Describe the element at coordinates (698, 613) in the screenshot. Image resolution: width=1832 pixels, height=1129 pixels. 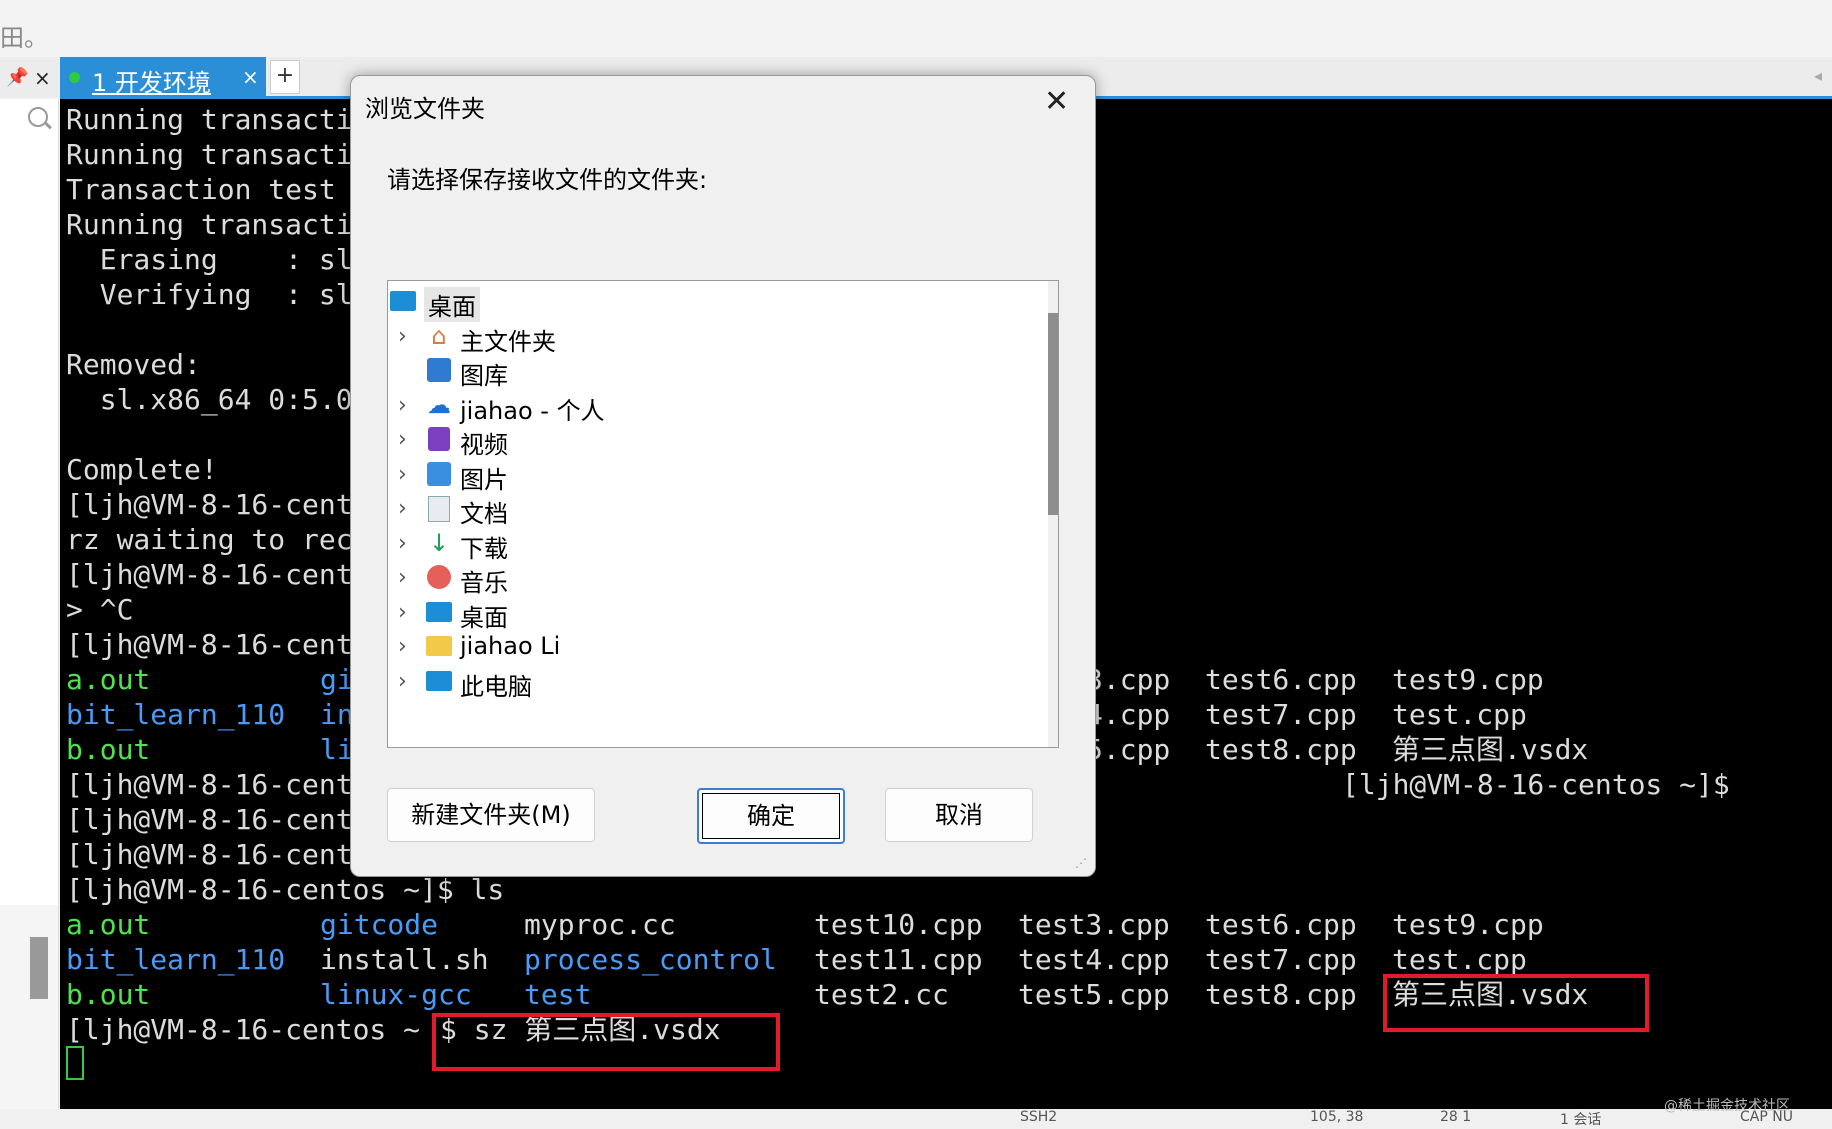
I see `tree-item: › 桌面` at that location.